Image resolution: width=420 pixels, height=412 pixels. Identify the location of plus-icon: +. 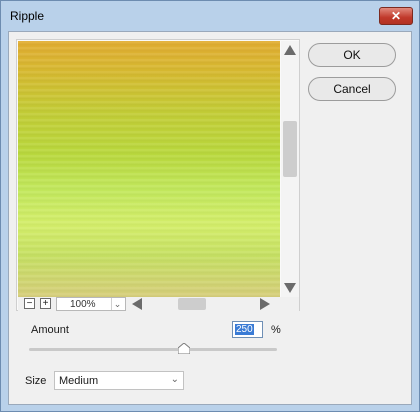
(45, 303).